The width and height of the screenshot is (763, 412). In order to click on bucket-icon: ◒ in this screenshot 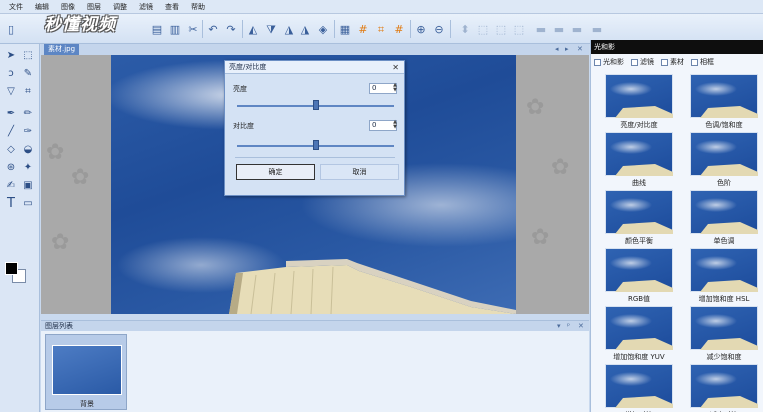, I will do `click(28, 149)`.